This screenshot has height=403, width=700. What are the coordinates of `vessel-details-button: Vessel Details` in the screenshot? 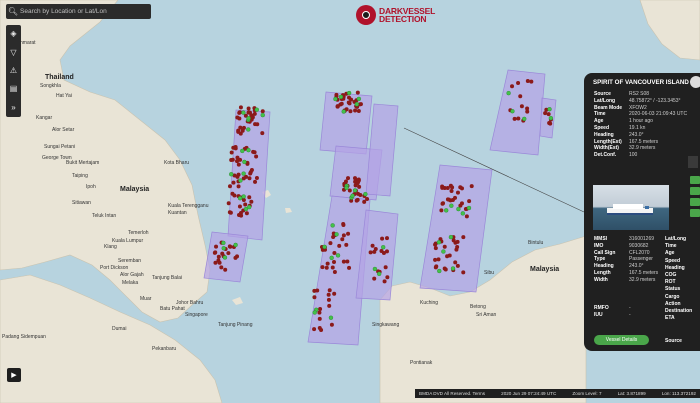 It's located at (621, 340).